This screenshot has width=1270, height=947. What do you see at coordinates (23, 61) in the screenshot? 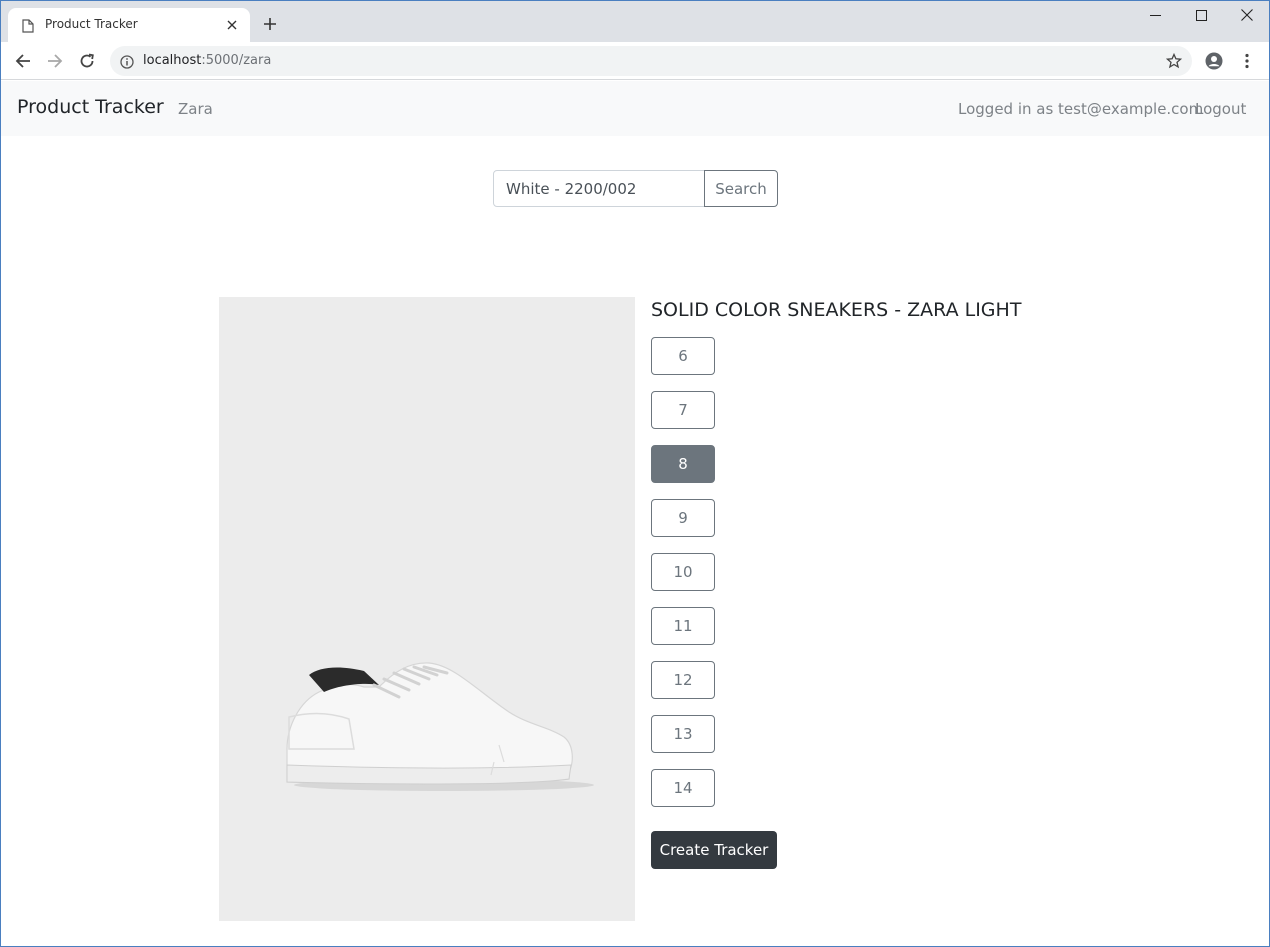
I see `back-arrow-icon` at bounding box center [23, 61].